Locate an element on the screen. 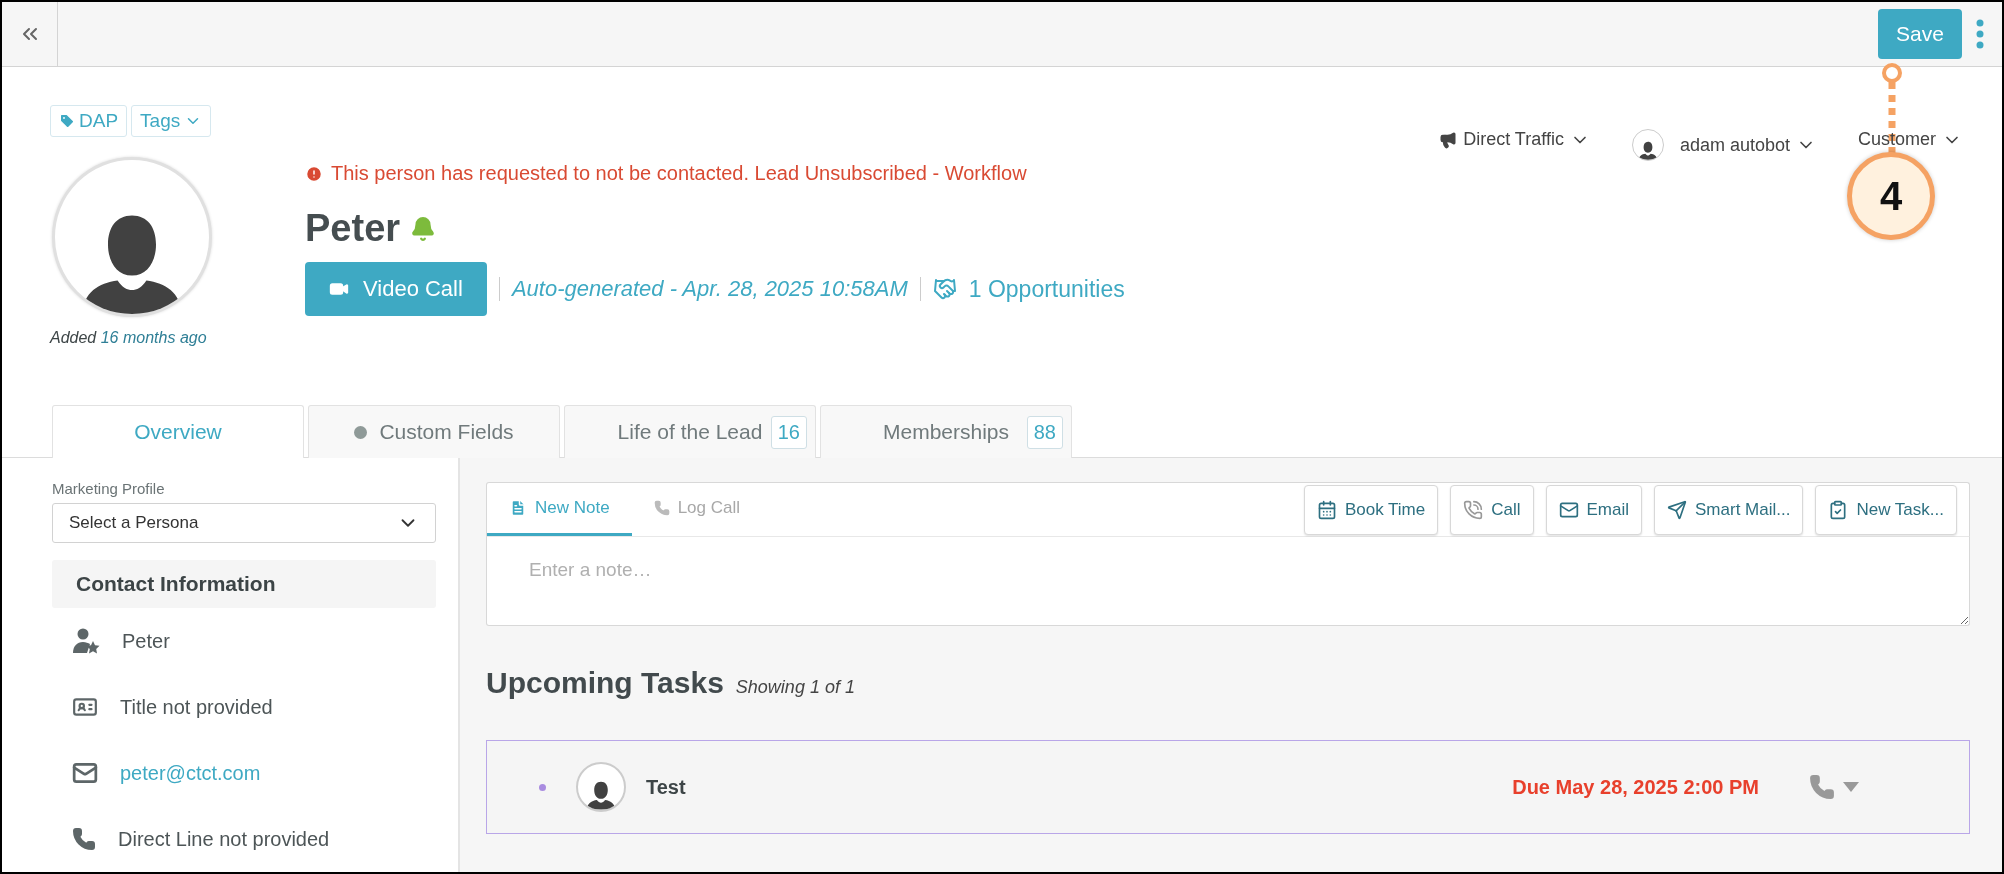 Image resolution: width=2004 pixels, height=874 pixels. action-button: Email is located at coordinates (1594, 509).